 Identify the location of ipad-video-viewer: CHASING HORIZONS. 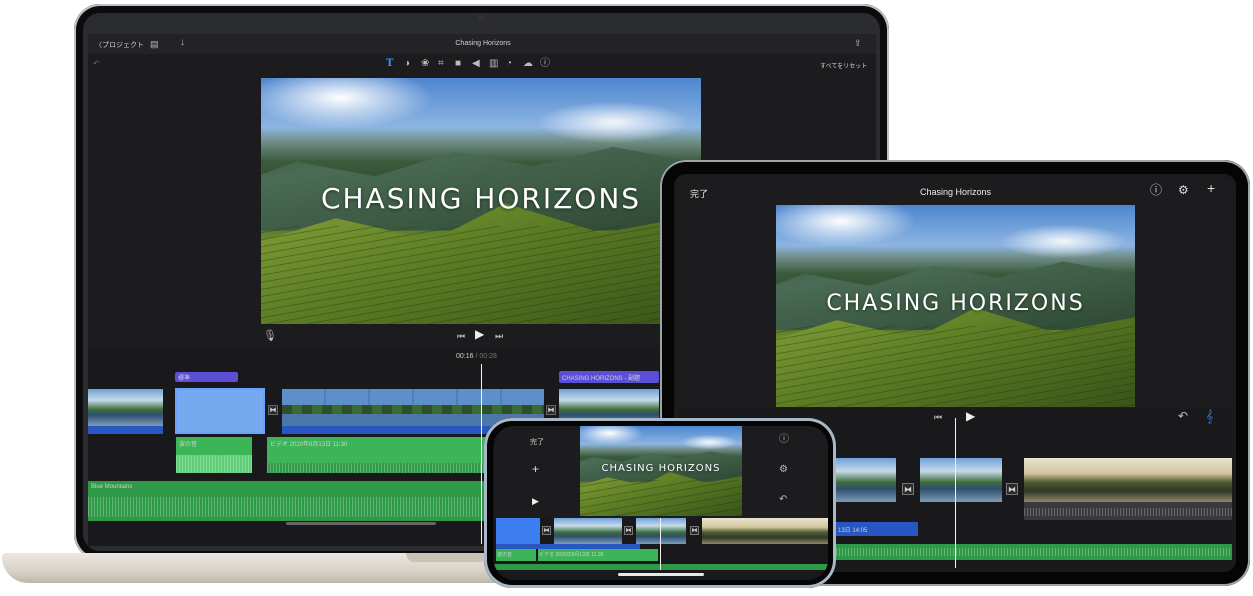
(955, 306).